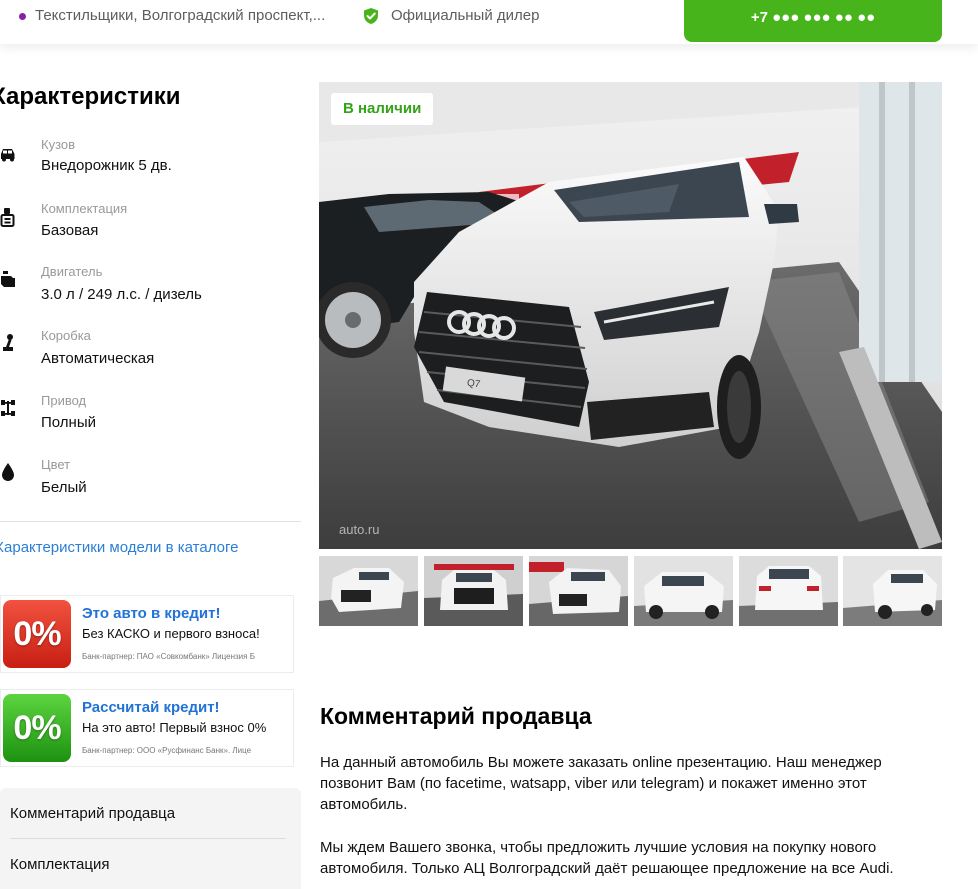 Image resolution: width=978 pixels, height=889 pixels. Describe the element at coordinates (106, 165) in the screenshot. I see `spec-value: Внедорожник 5 дв.` at that location.